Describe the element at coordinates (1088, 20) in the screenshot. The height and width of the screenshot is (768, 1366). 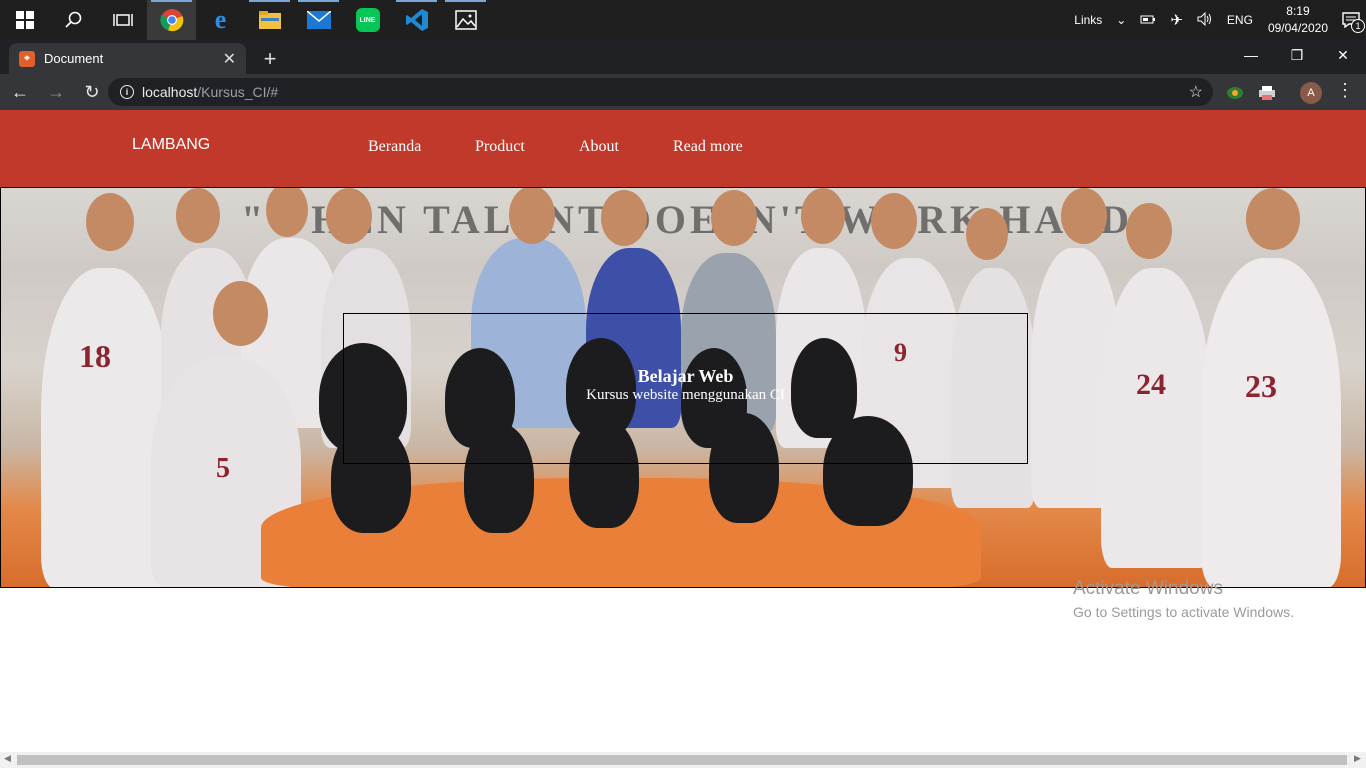
I see `links-toolbar-label: Links` at that location.